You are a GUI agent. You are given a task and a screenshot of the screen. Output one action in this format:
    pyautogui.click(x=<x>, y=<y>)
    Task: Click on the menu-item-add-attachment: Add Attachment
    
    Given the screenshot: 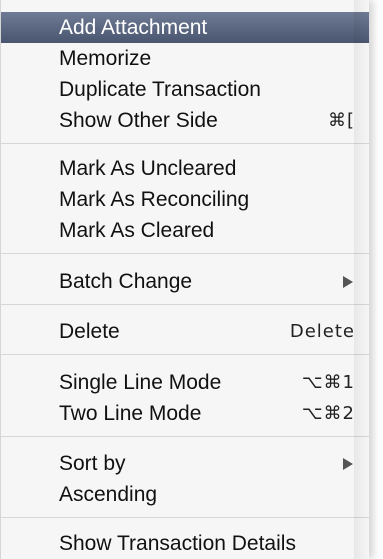 What is the action you would take?
    pyautogui.click(x=185, y=27)
    